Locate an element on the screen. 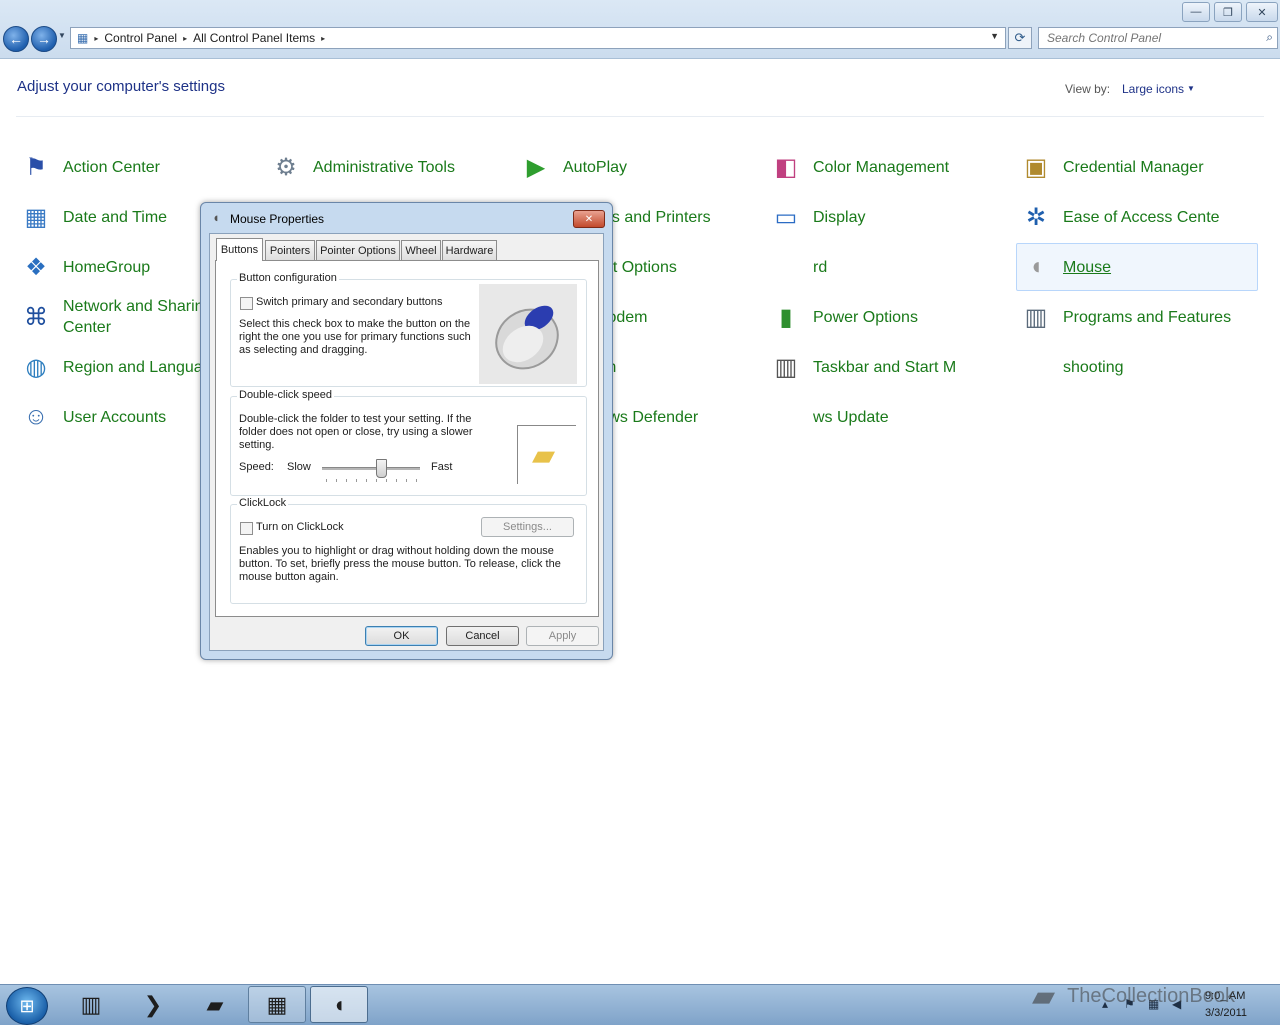 Image resolution: width=1280 pixels, height=1025 pixels. users-icon: ☺ is located at coordinates (36, 417).